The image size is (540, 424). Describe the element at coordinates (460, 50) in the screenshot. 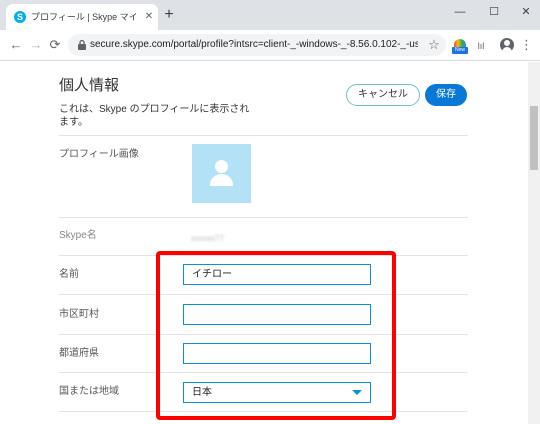

I see `extension-badge: New` at that location.